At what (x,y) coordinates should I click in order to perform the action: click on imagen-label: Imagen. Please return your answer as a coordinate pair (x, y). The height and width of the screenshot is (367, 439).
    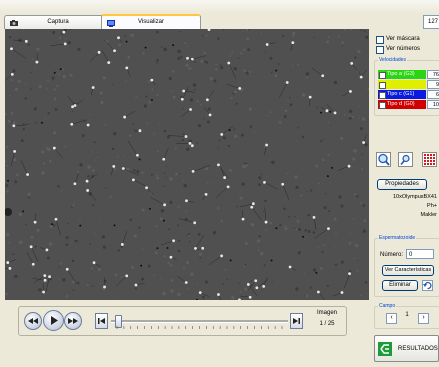
    Looking at the image, I should click on (326, 313).